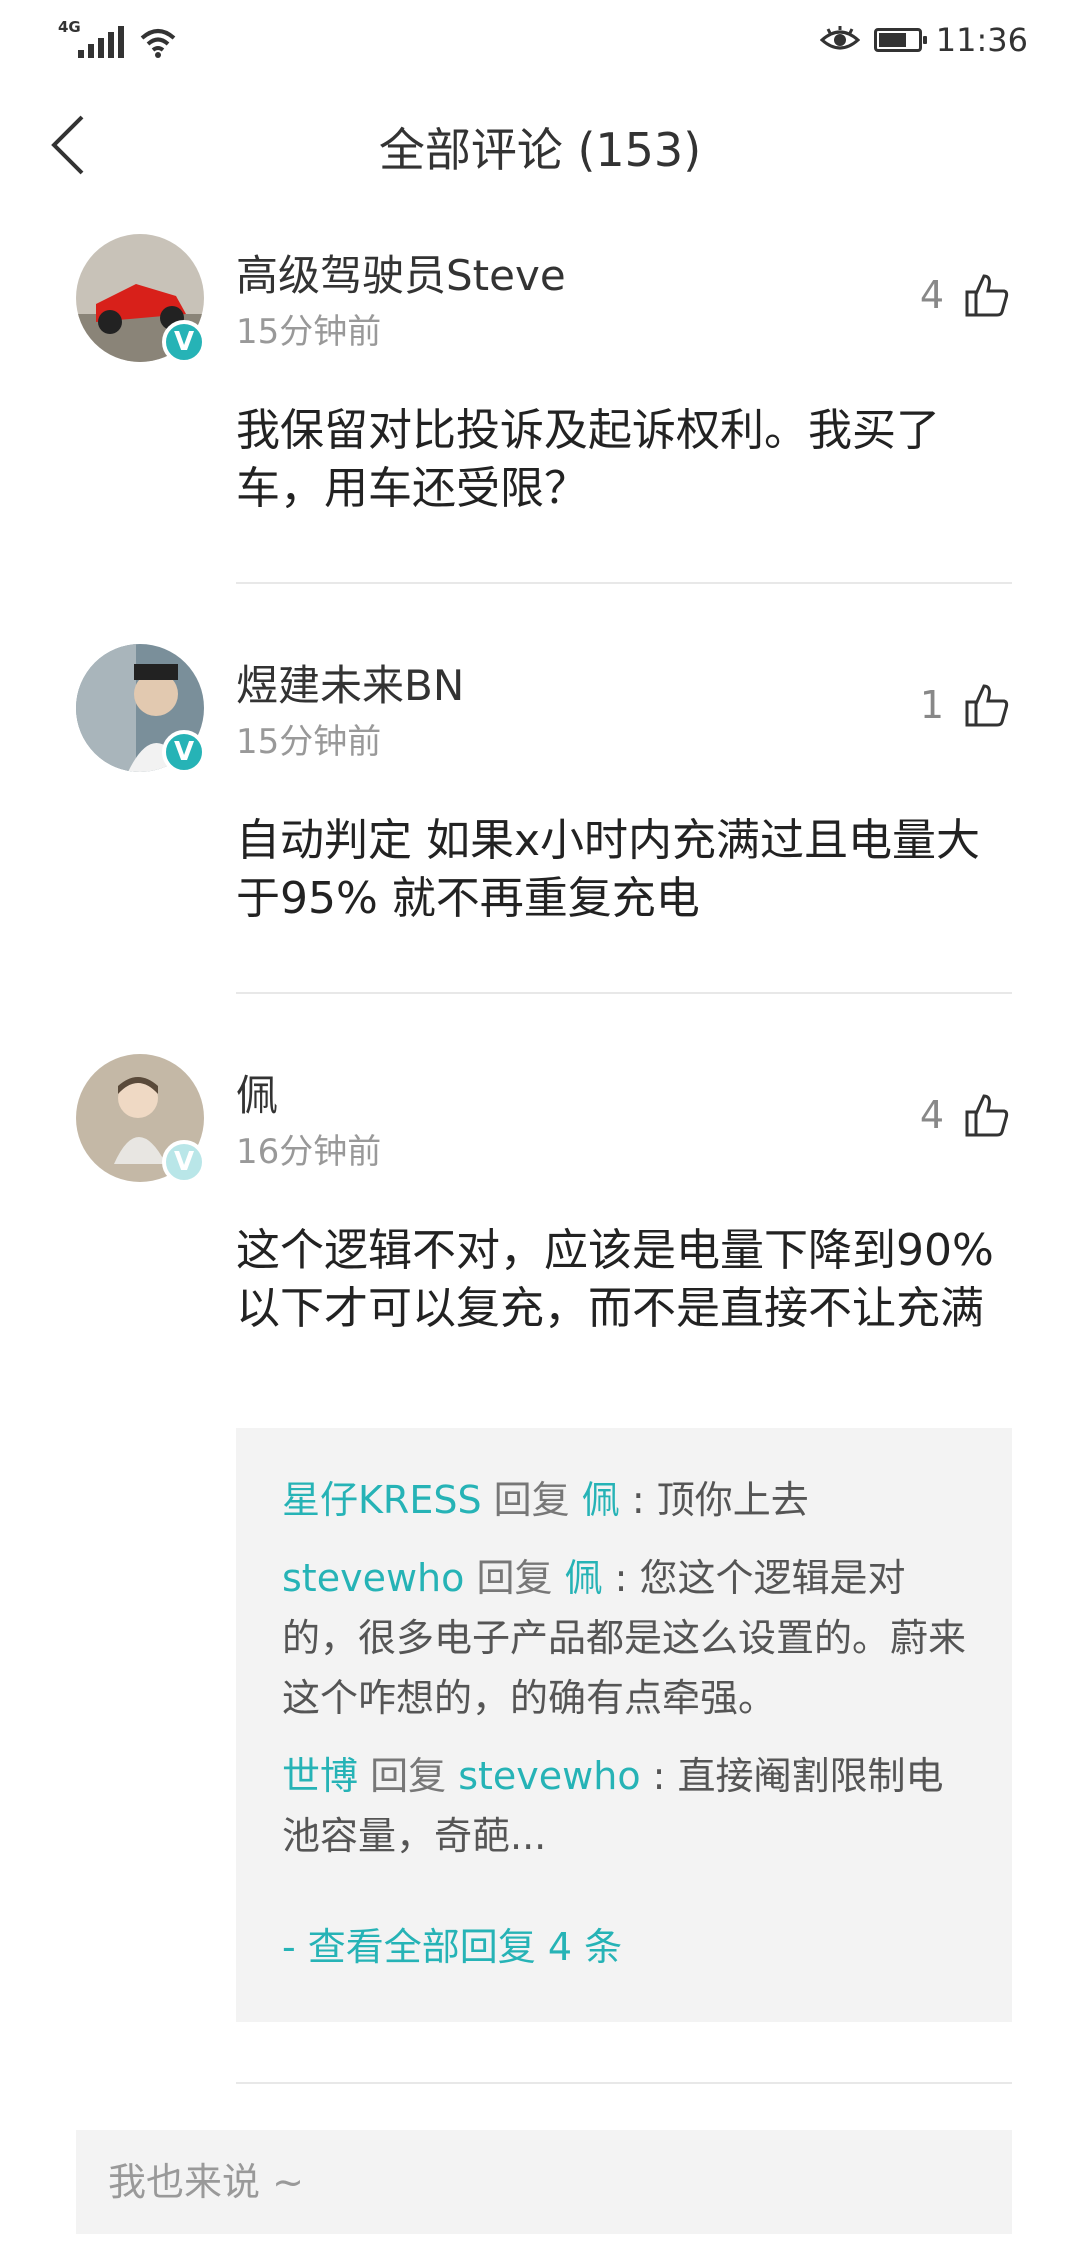  Describe the element at coordinates (720, 1500) in the screenshot. I see `reply-text: : 顶你上去` at that location.